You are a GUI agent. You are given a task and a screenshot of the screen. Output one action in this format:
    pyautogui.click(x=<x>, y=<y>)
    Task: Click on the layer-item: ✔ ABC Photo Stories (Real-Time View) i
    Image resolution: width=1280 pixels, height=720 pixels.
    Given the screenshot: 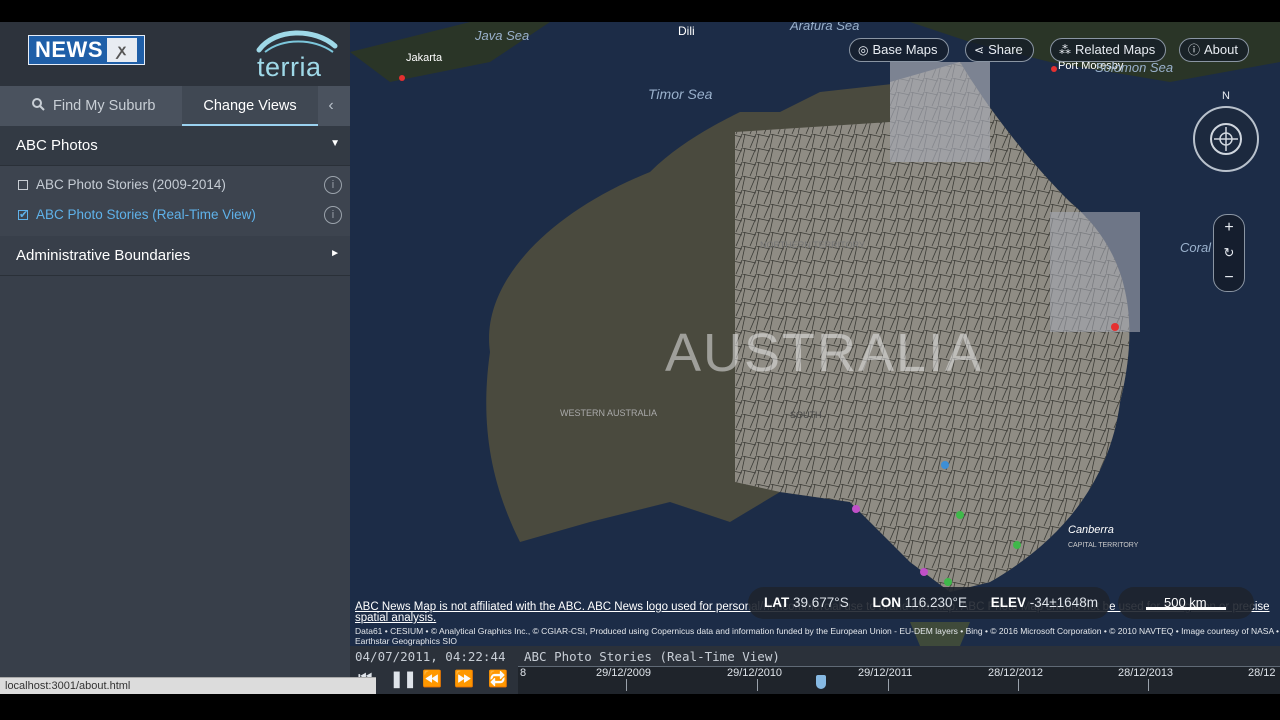 What is the action you would take?
    pyautogui.click(x=175, y=217)
    